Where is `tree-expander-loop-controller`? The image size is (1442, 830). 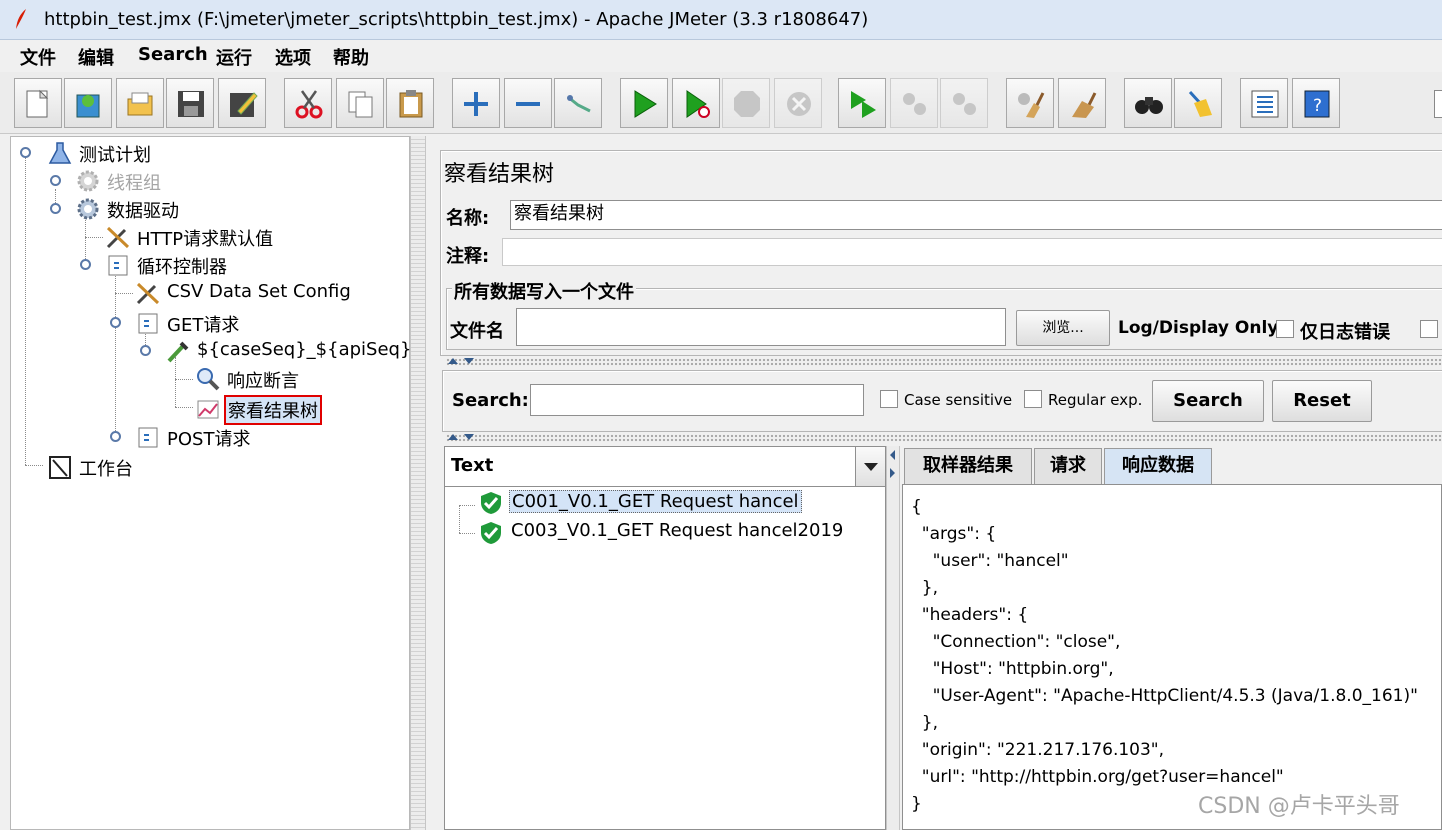 tree-expander-loop-controller is located at coordinates (85, 264).